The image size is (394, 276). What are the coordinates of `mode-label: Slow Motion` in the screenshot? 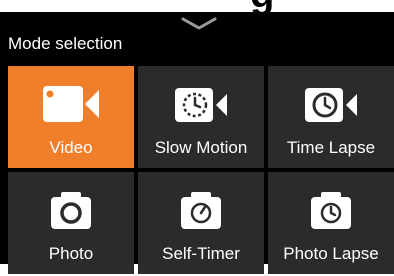 It's located at (201, 147).